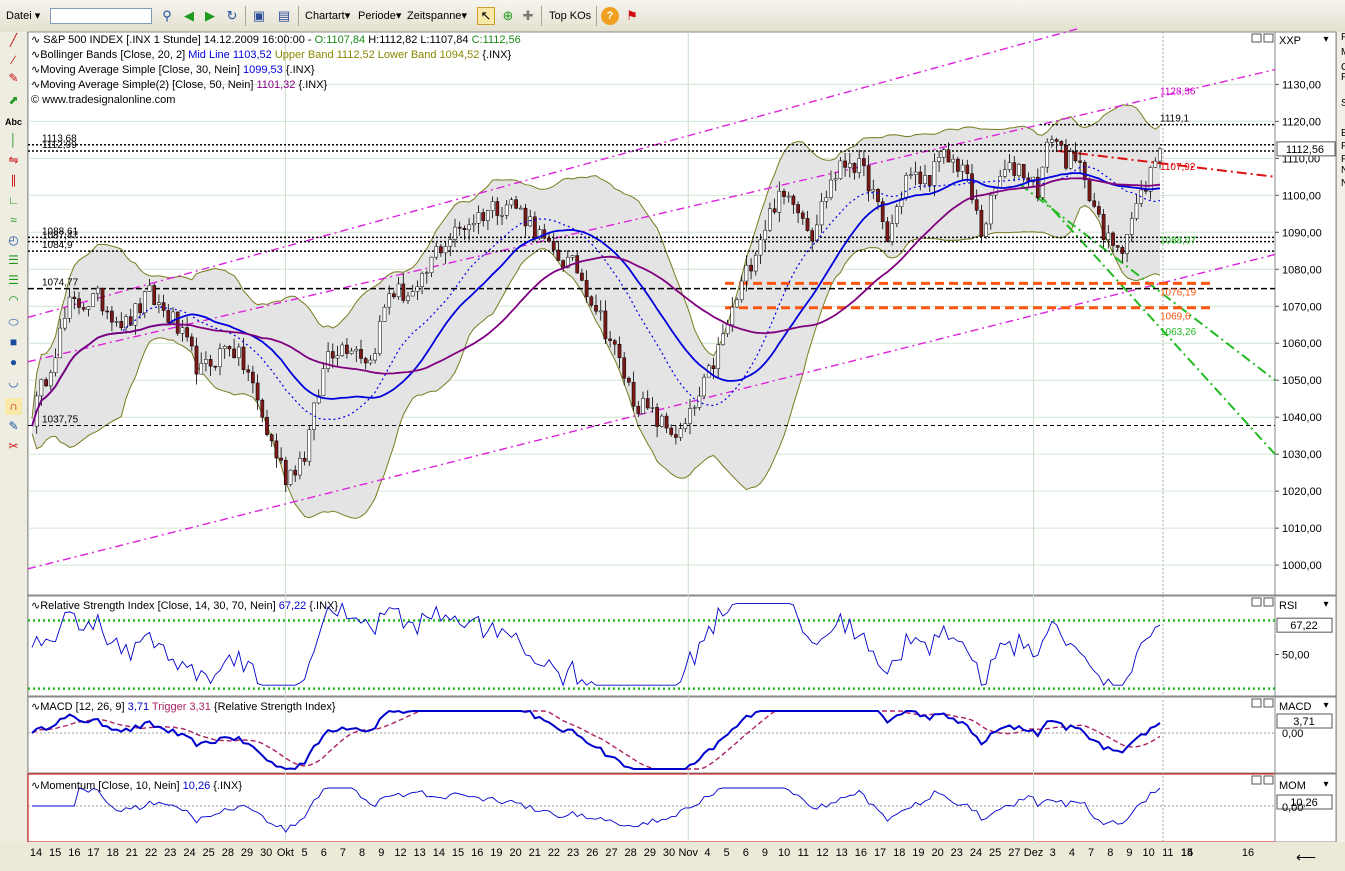 Image resolution: width=1345 pixels, height=871 pixels. What do you see at coordinates (1129, 853) in the screenshot?
I see `x-axis-tick-label: 9` at bounding box center [1129, 853].